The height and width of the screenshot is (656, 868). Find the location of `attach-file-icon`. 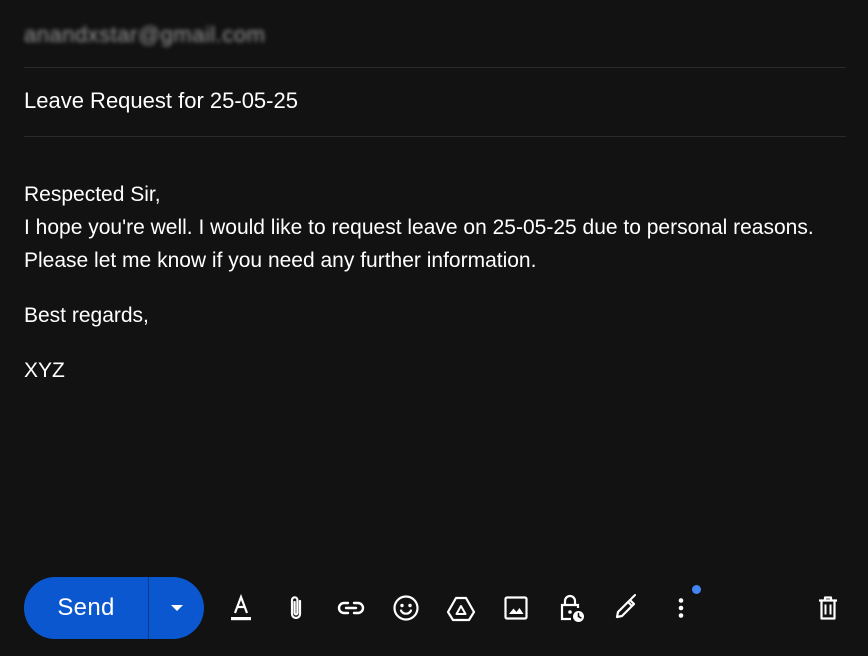

attach-file-icon is located at coordinates (296, 608).